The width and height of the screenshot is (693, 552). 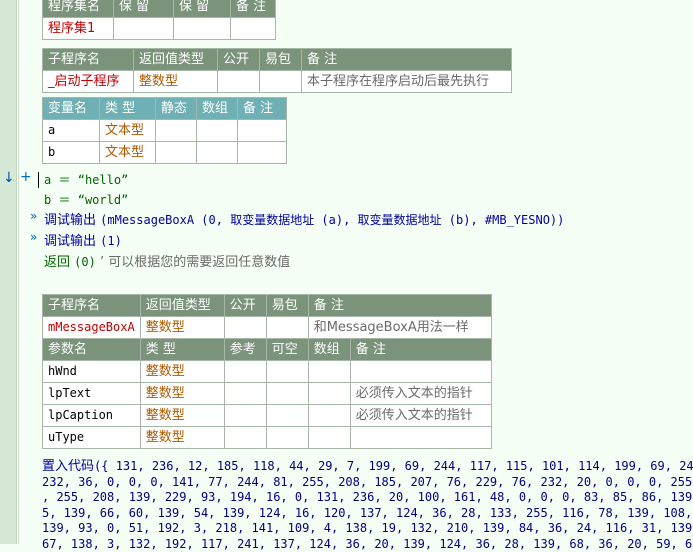 I want to click on code-comment: ’ 可以根据您的需要返回任意数值, so click(x=195, y=262).